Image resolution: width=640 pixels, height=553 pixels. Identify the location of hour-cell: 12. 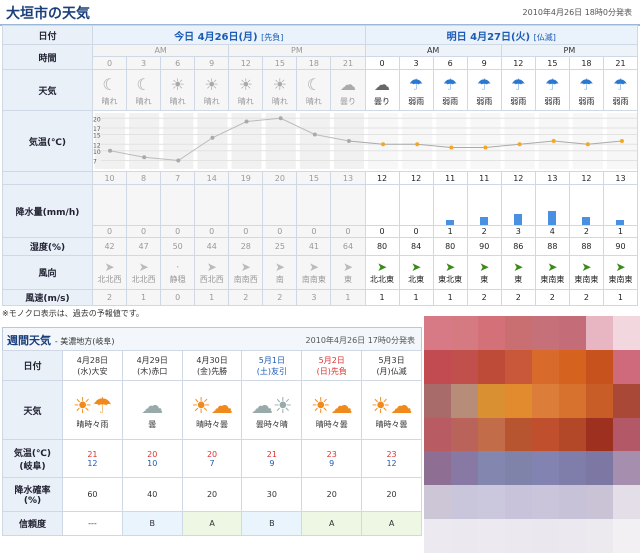
(518, 63).